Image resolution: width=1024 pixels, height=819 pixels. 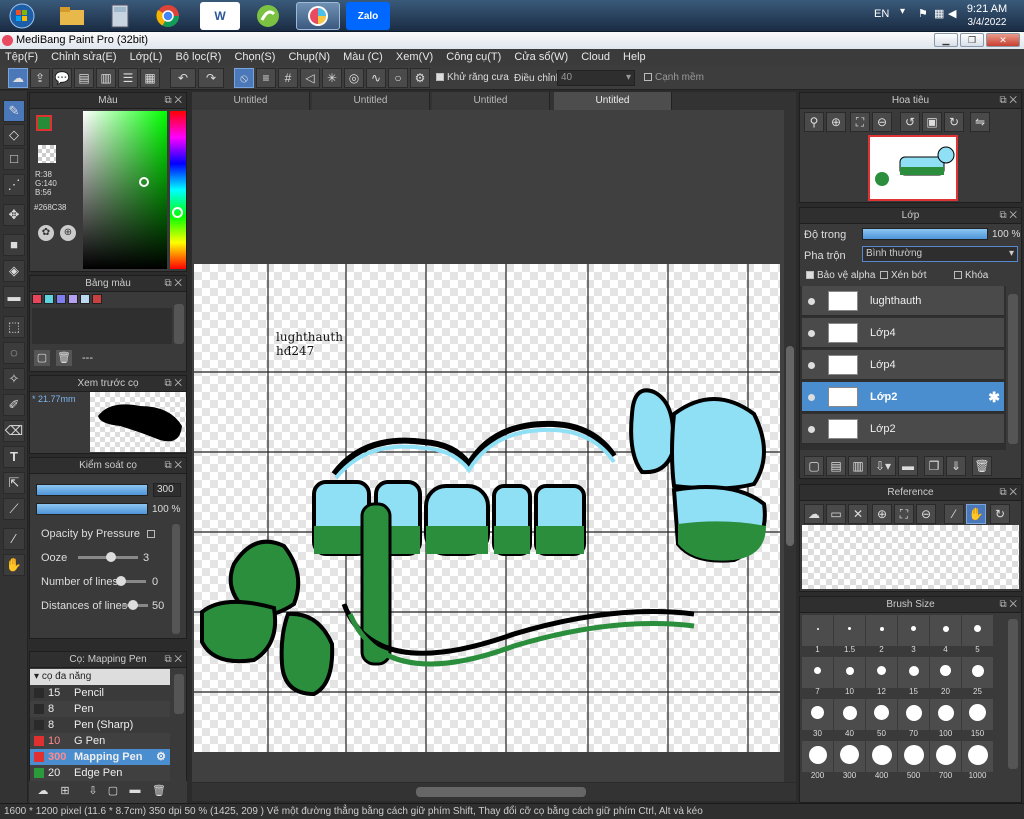 I want to click on reference-rotate-icon: ↻, so click(x=1000, y=514).